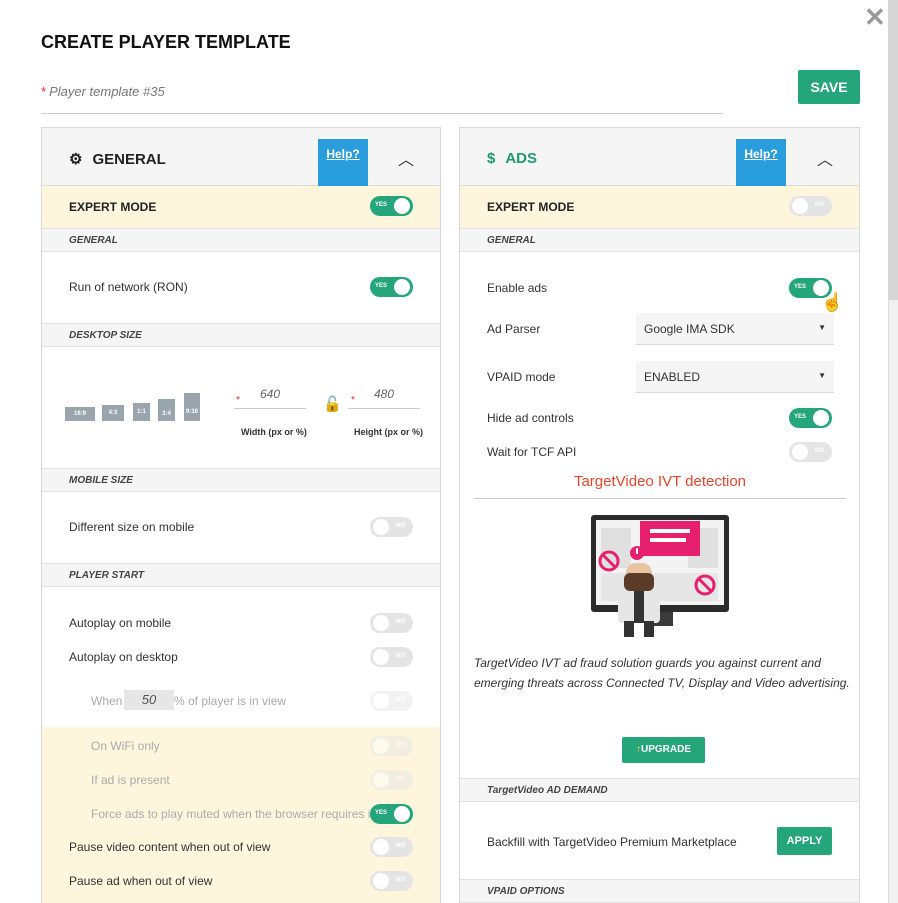 The image size is (898, 903). I want to click on section-desktop-size: DESKTOP SIZE, so click(241, 335).